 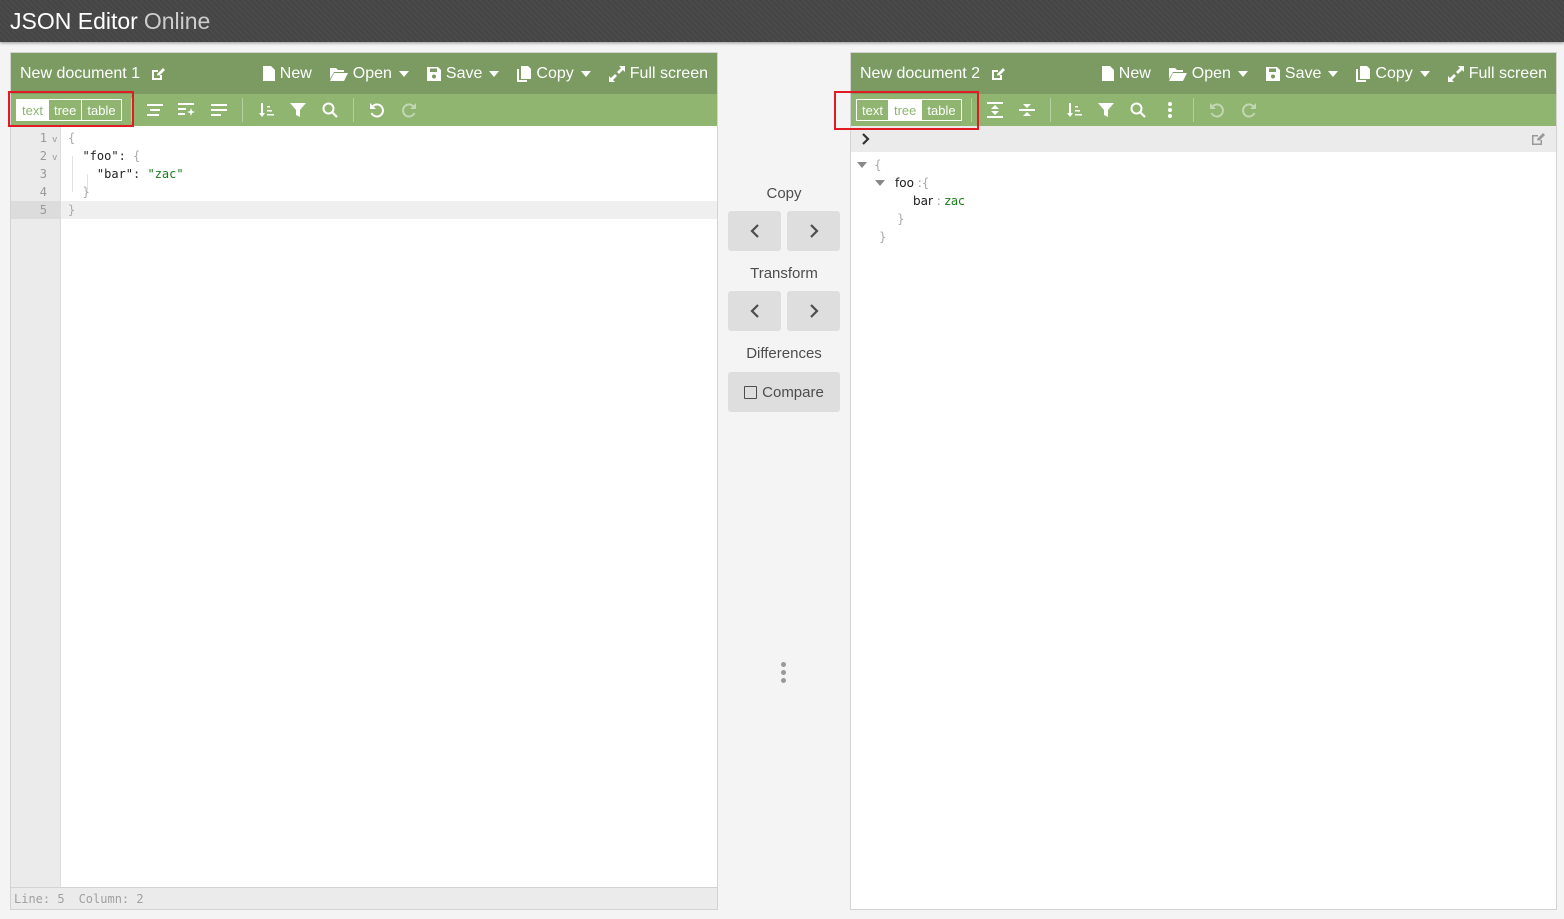 I want to click on right-document-title: New document 2, so click(x=972, y=74).